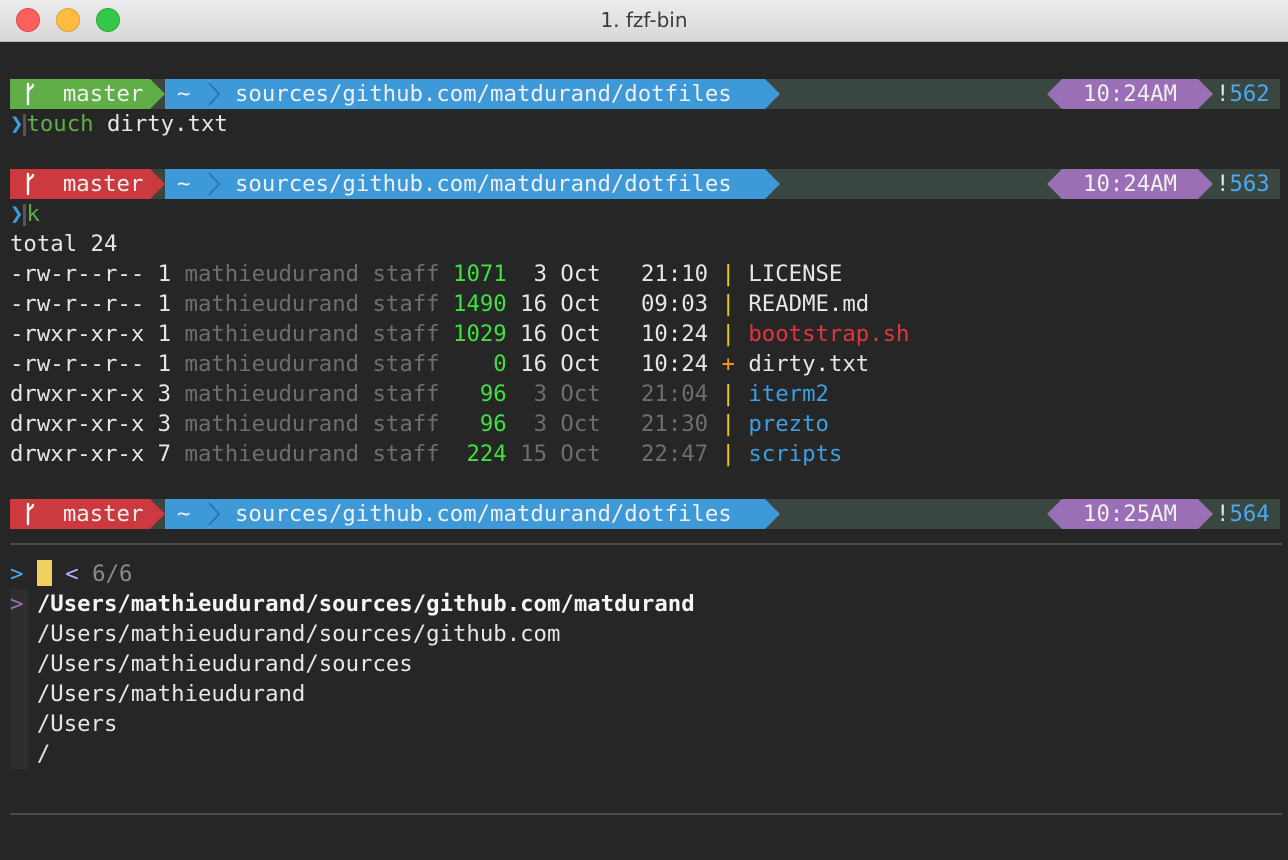 The image size is (1288, 860). Describe the element at coordinates (77, 724) in the screenshot. I see `fzf-item-text: /Users` at that location.